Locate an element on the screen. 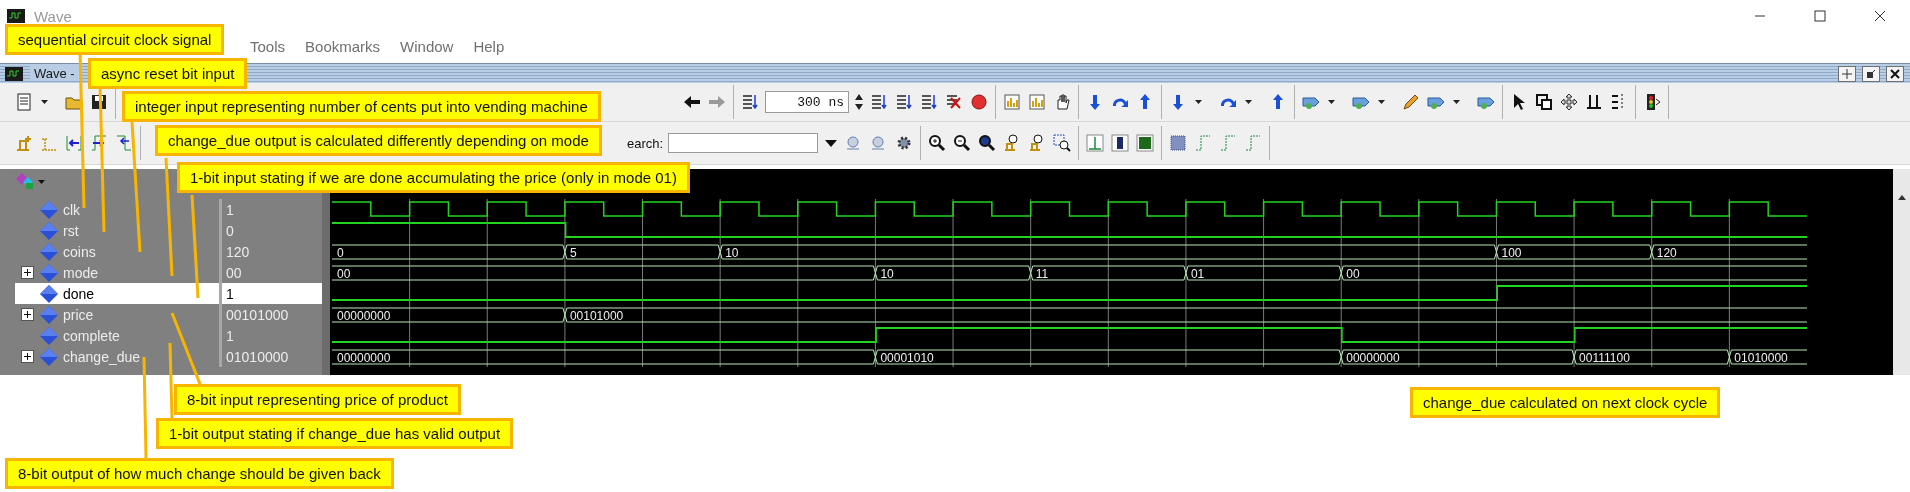 This screenshot has height=492, width=1910. panel-title: Wave - is located at coordinates (54, 73).